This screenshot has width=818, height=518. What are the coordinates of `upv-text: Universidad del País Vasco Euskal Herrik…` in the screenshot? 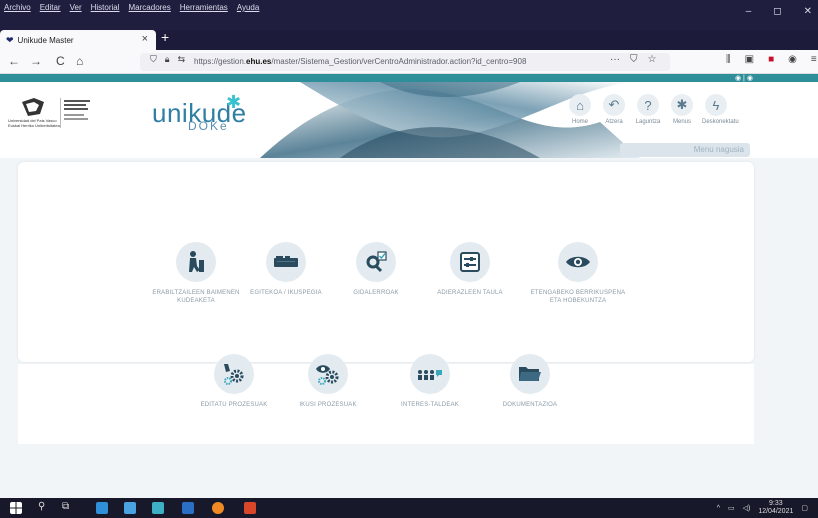 It's located at (34, 123).